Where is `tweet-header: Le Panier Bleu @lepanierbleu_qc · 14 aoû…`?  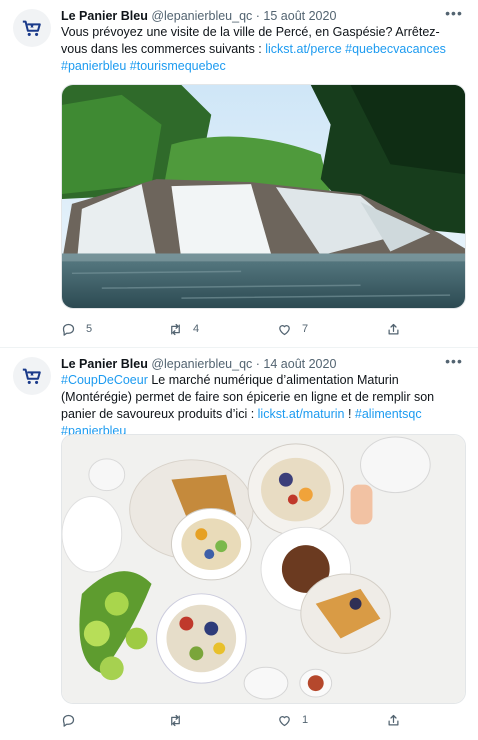 tweet-header: Le Panier Bleu @lepanierbleu_qc · 14 aoû… is located at coordinates (198, 364).